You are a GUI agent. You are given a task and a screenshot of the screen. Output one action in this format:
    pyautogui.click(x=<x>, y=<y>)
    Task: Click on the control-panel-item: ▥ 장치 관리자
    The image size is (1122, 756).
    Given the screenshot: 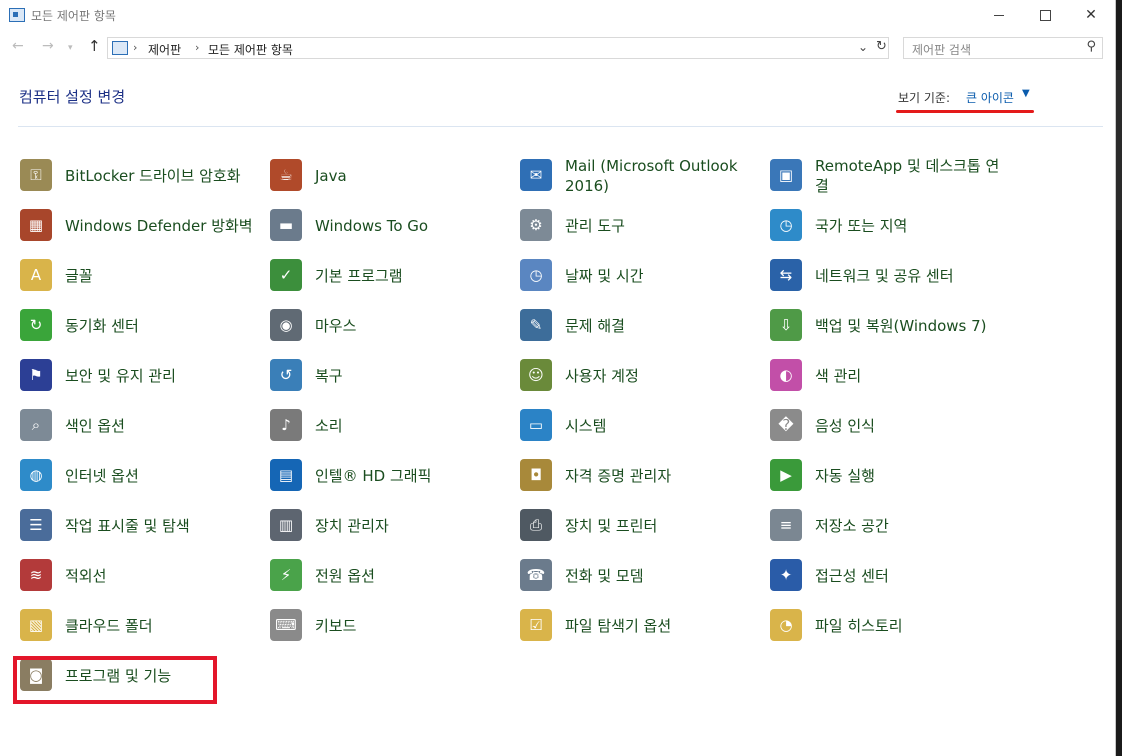 What is the action you would take?
    pyautogui.click(x=390, y=526)
    